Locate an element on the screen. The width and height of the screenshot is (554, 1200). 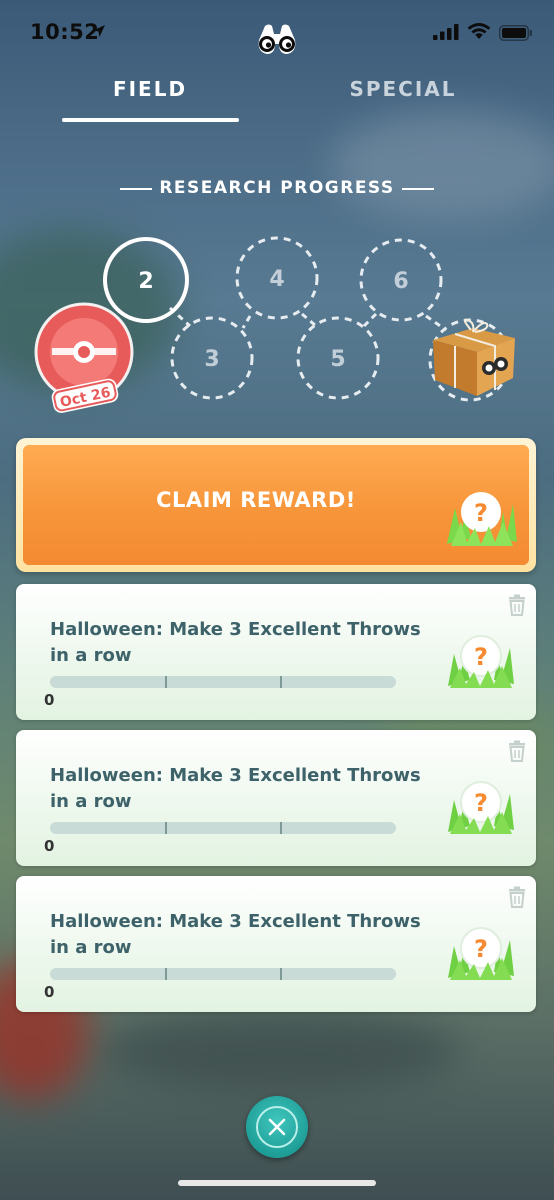
close-icon is located at coordinates (277, 1127).